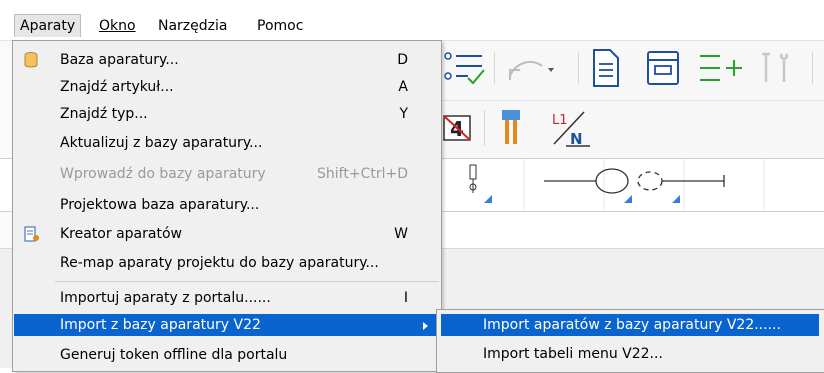  Describe the element at coordinates (572, 128) in the screenshot. I see `phase-neutral-icon: L1 N` at that location.